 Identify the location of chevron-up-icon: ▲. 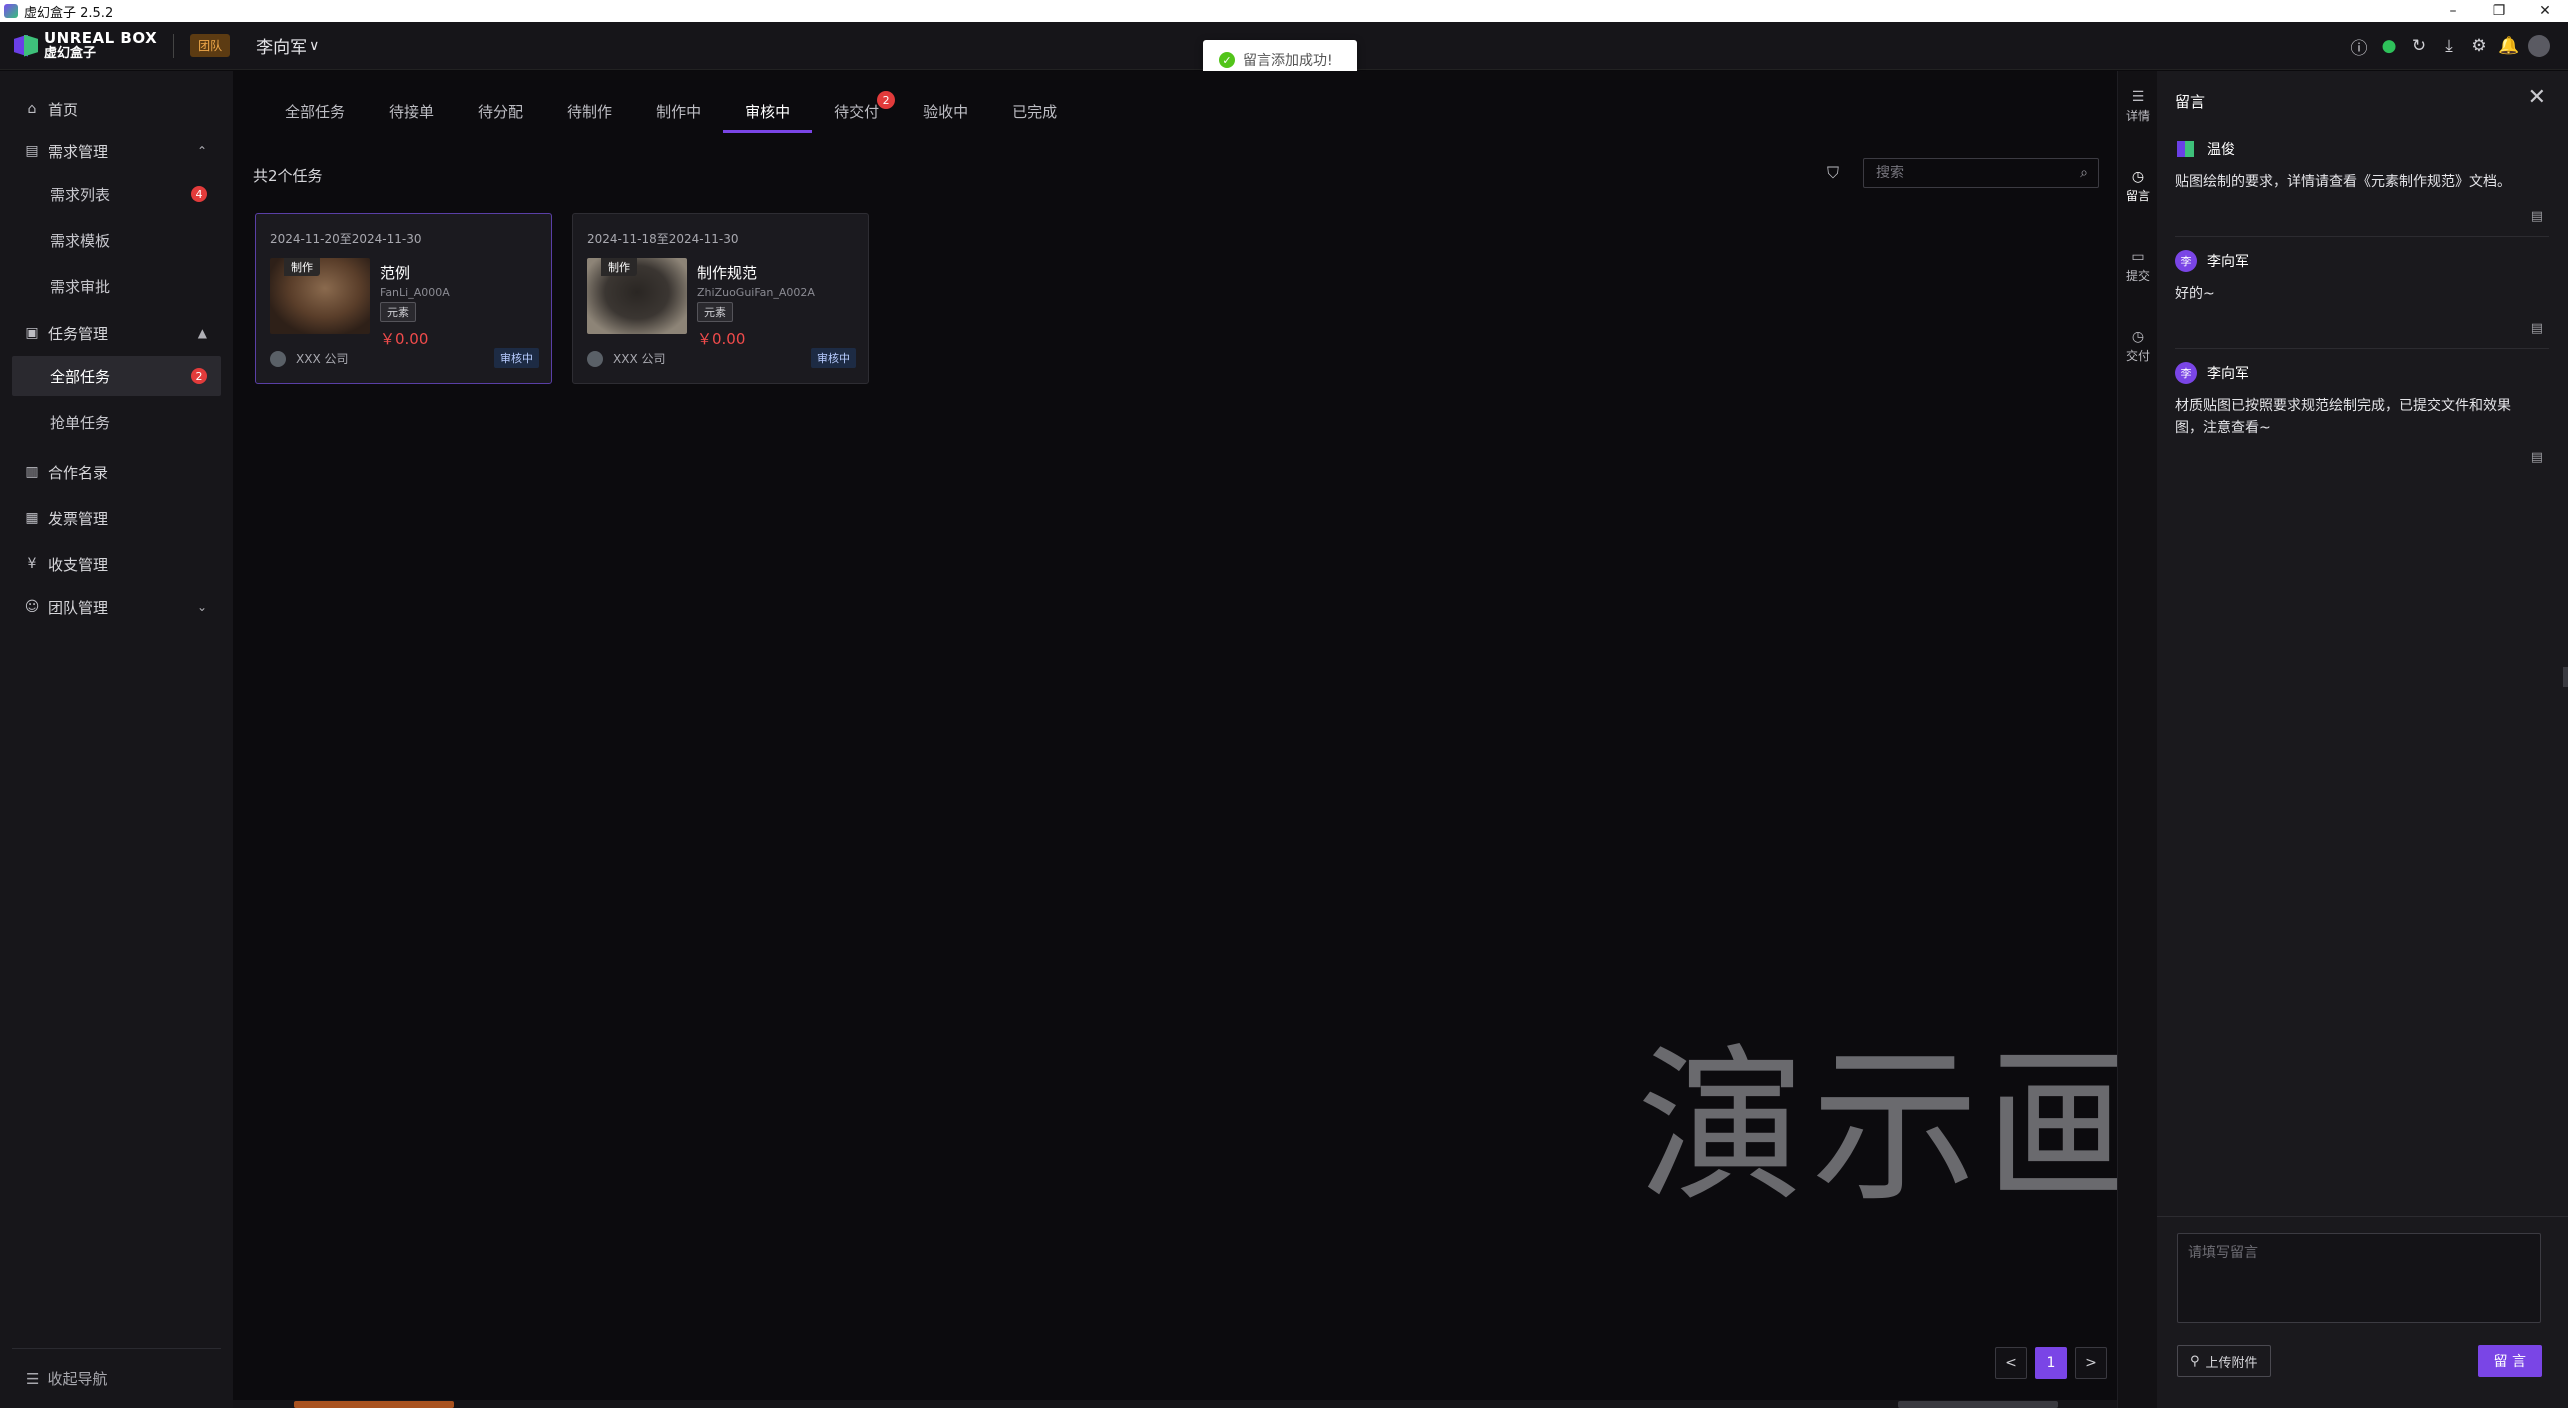
(202, 333).